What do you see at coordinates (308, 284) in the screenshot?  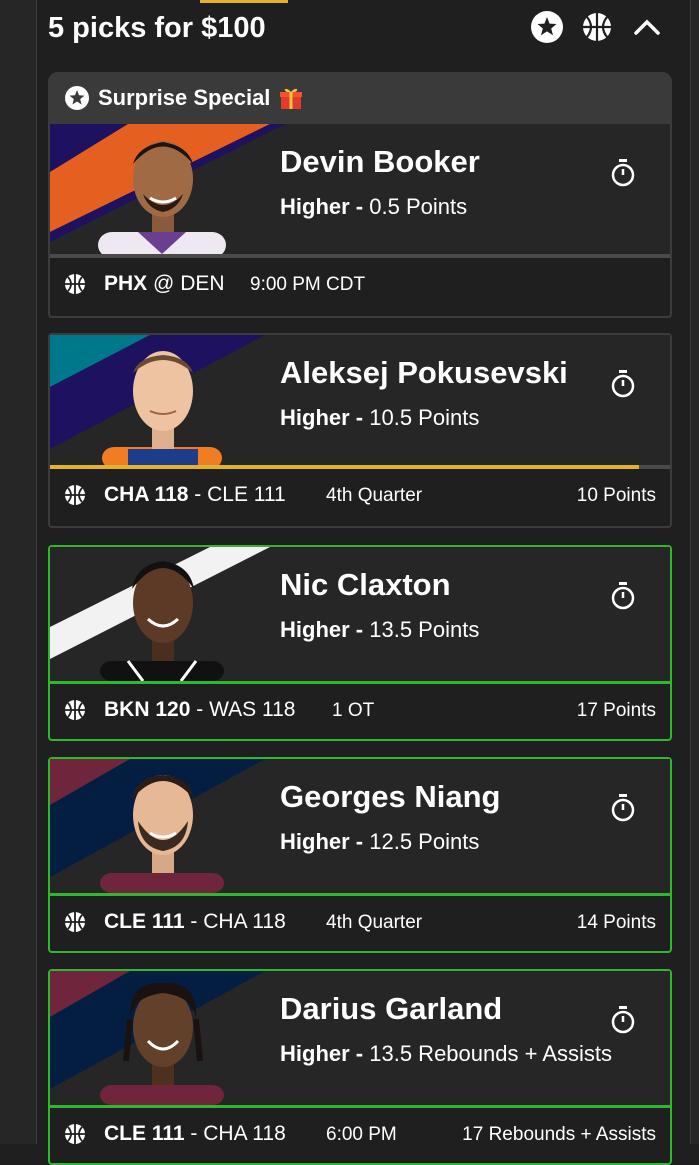 I see `game-status: 9:00 PM CDT` at bounding box center [308, 284].